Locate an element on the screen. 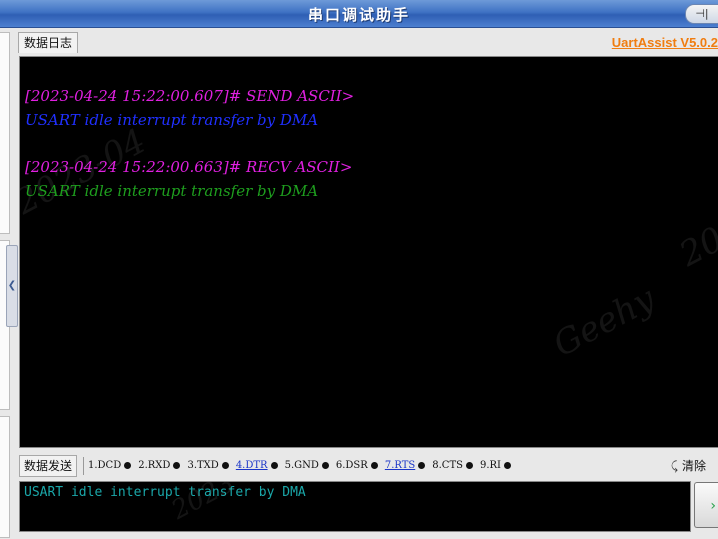 The image size is (718, 539). signal-dtr: 4.DTR is located at coordinates (257, 466).